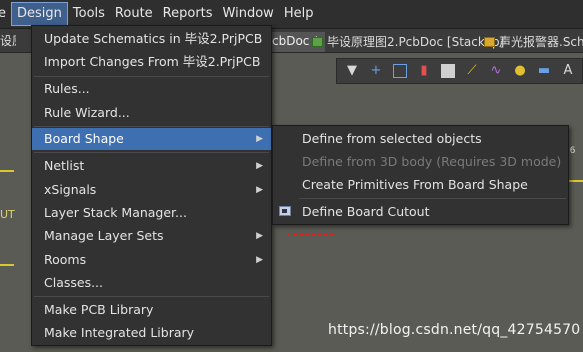  Describe the element at coordinates (84, 138) in the screenshot. I see `menu-item-label: Board Shape` at that location.